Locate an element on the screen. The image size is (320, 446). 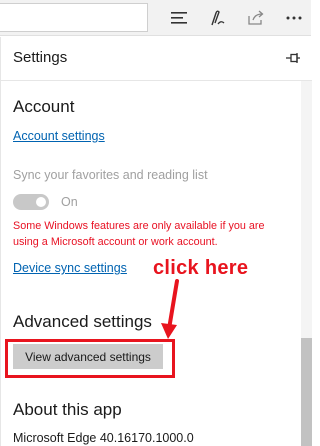
pane-title: Settings is located at coordinates (40, 57).